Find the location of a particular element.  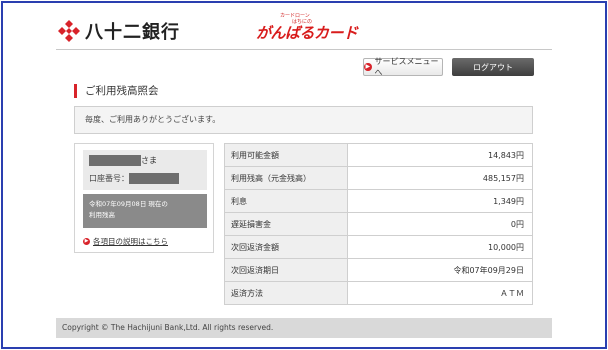

service-menu-button: ▶ サービスメニューへ is located at coordinates (403, 67).